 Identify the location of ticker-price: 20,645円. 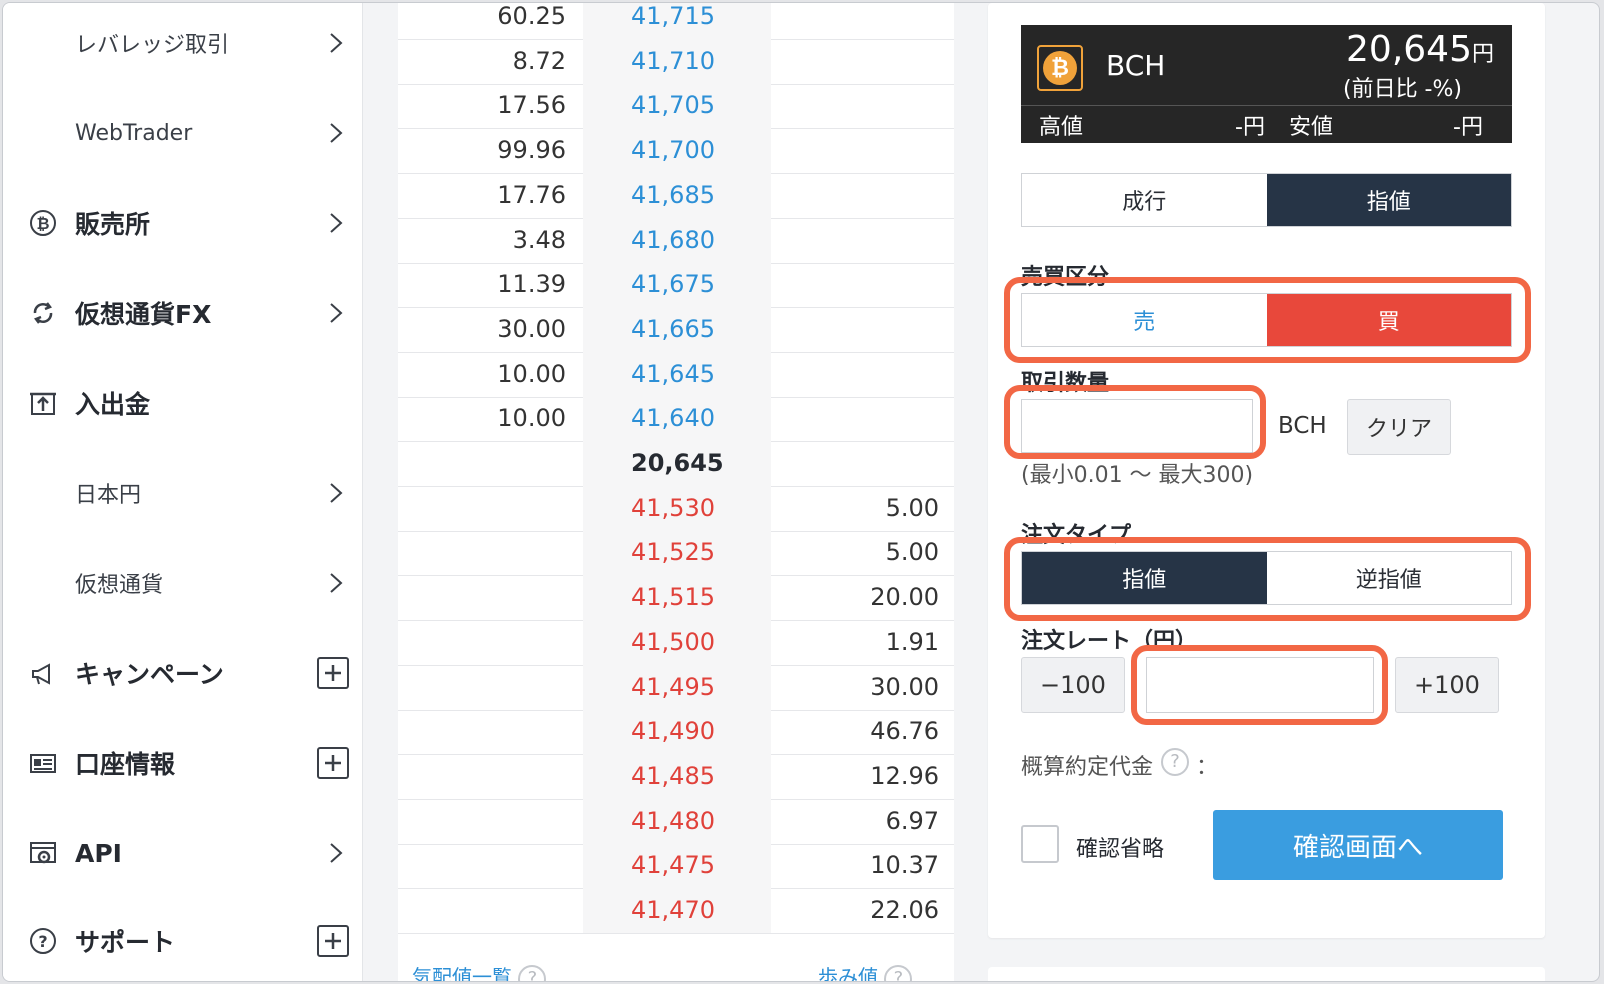
(1420, 49).